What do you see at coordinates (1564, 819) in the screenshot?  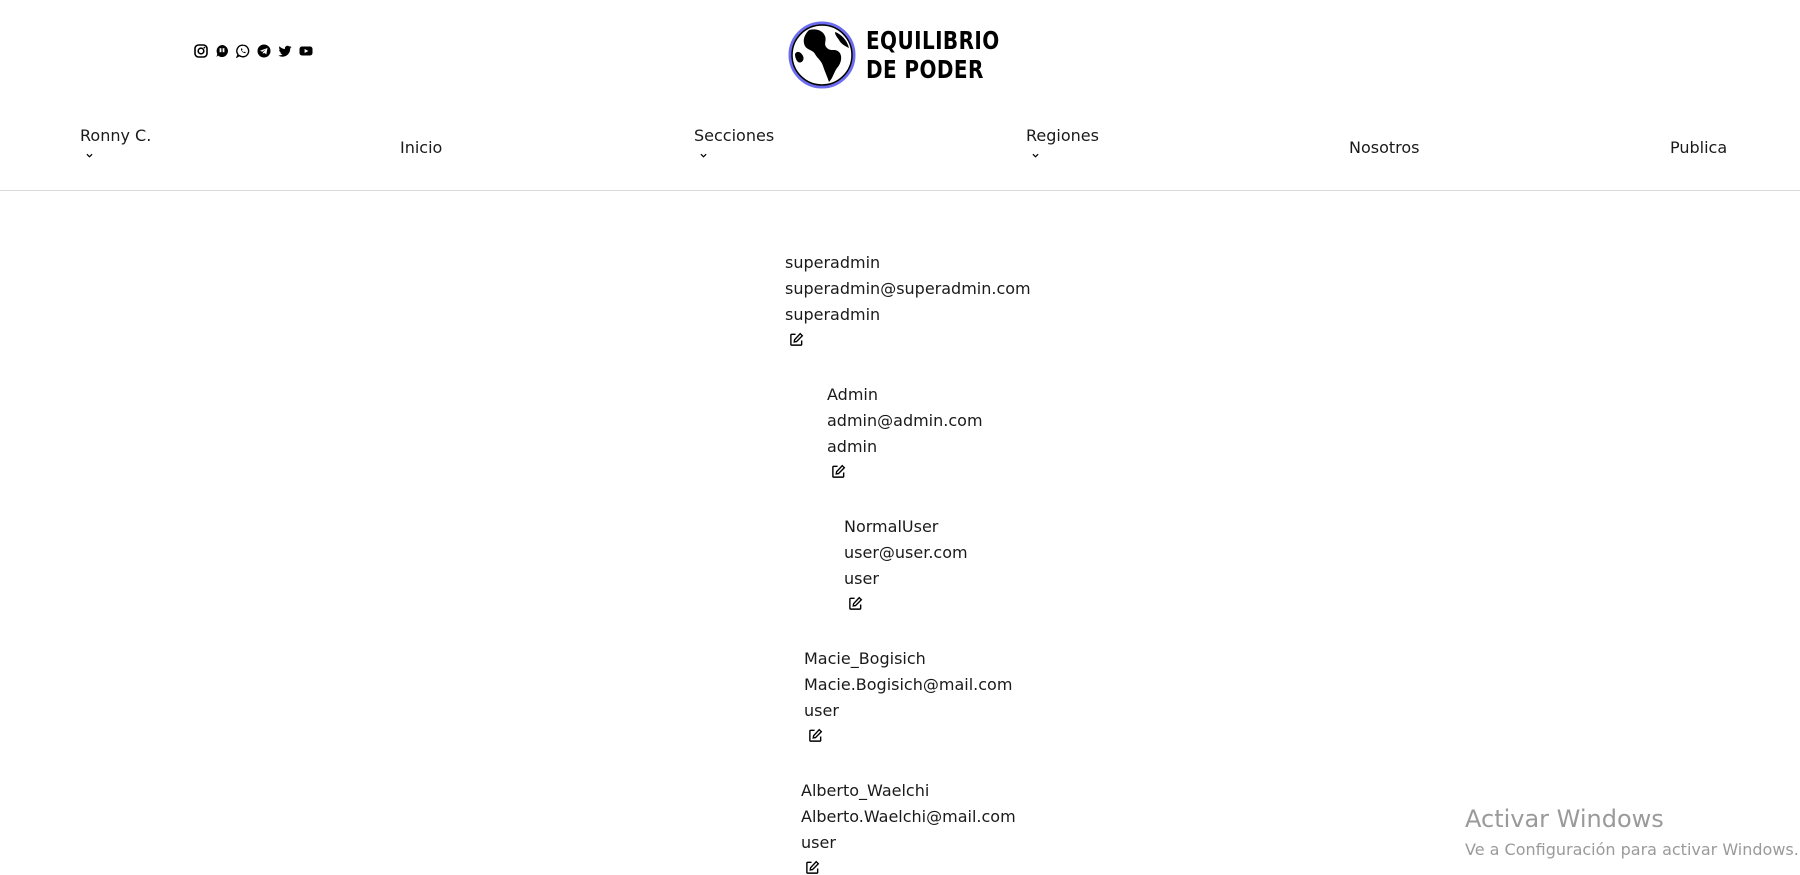 I see `watermark-title: Activar Windows` at bounding box center [1564, 819].